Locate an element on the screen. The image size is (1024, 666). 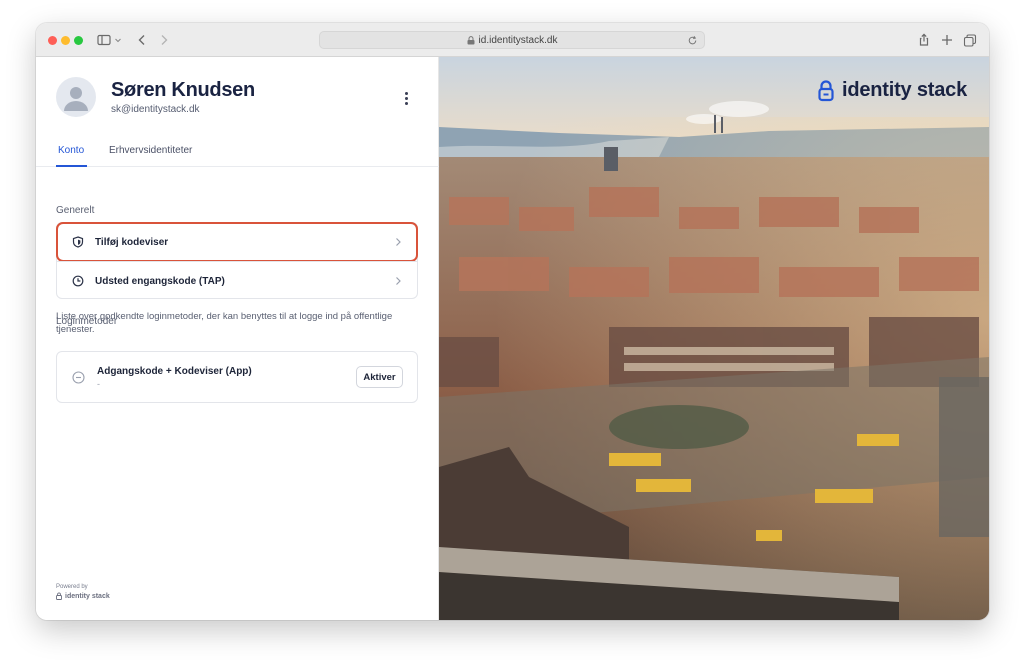
powered-by-label: Powered by is located at coordinates (72, 587).